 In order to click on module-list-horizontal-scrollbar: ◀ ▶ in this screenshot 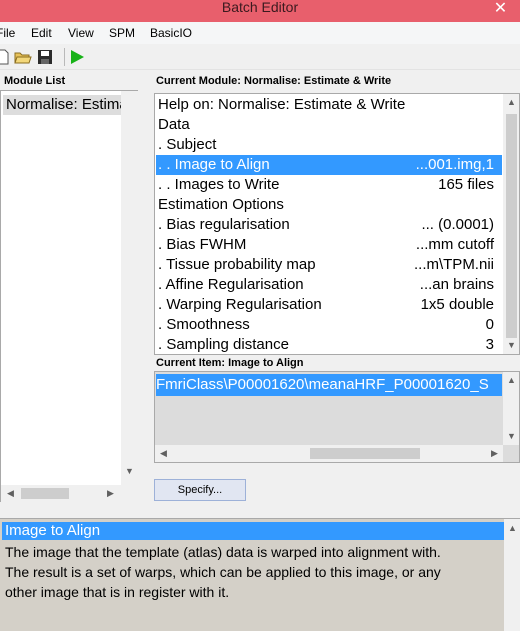, I will do `click(69, 493)`.